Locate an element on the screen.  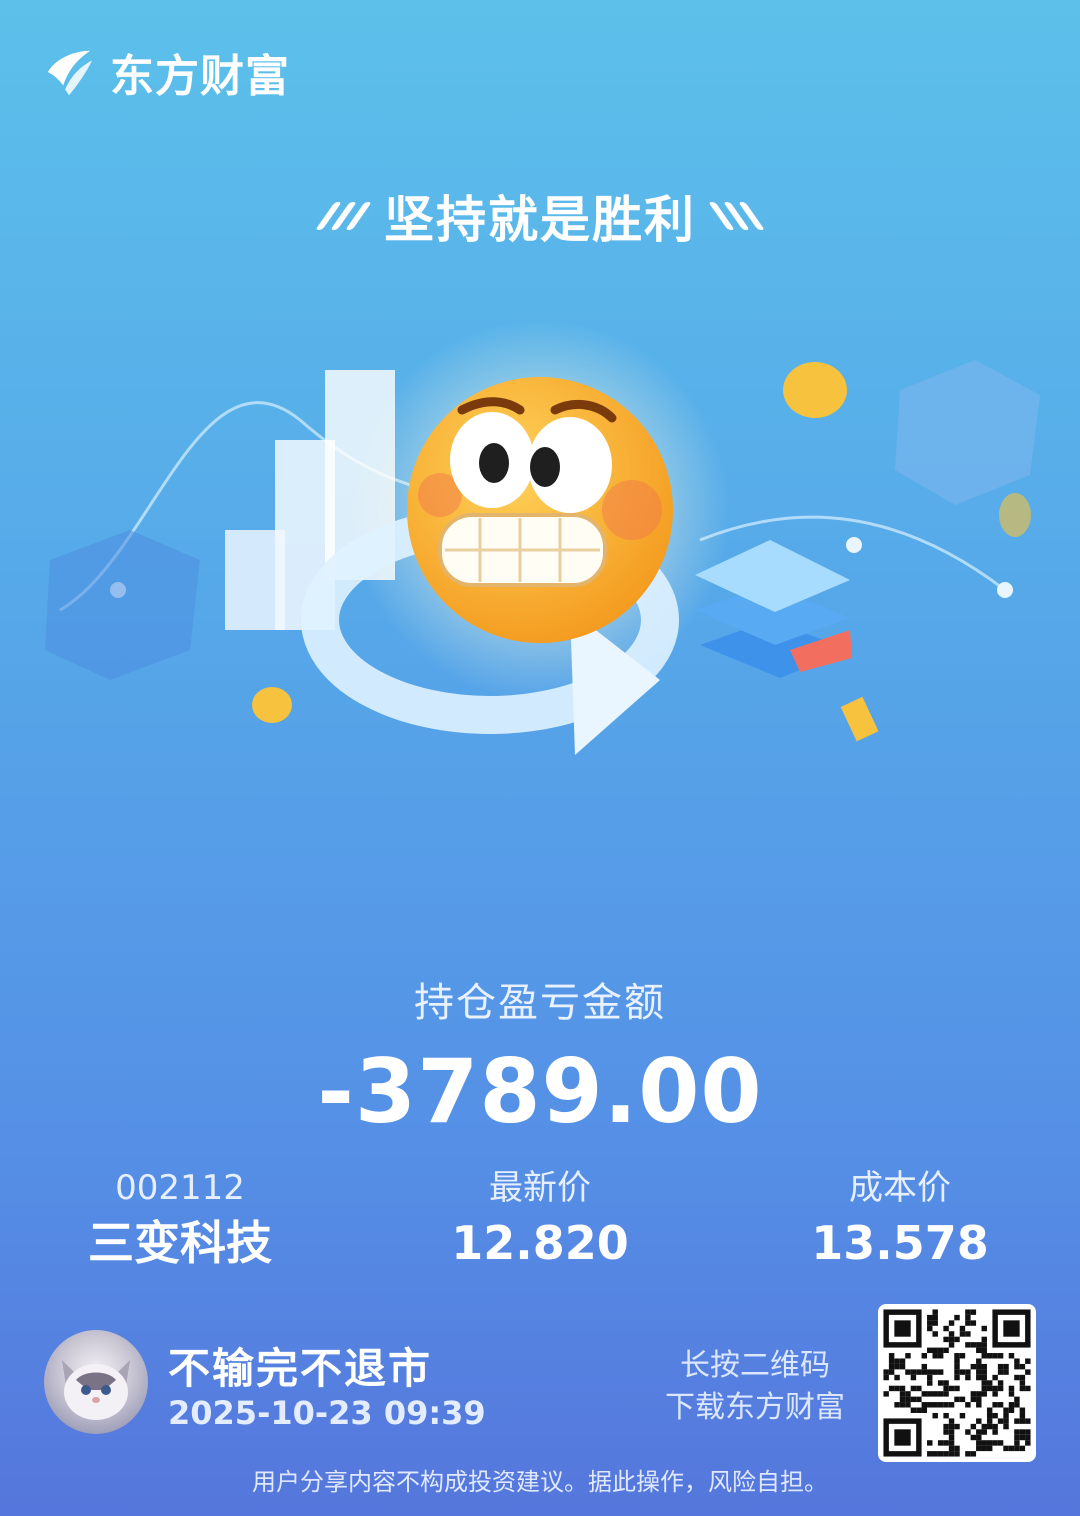
cost-price: 成本价 13.578 is located at coordinates (900, 1219).